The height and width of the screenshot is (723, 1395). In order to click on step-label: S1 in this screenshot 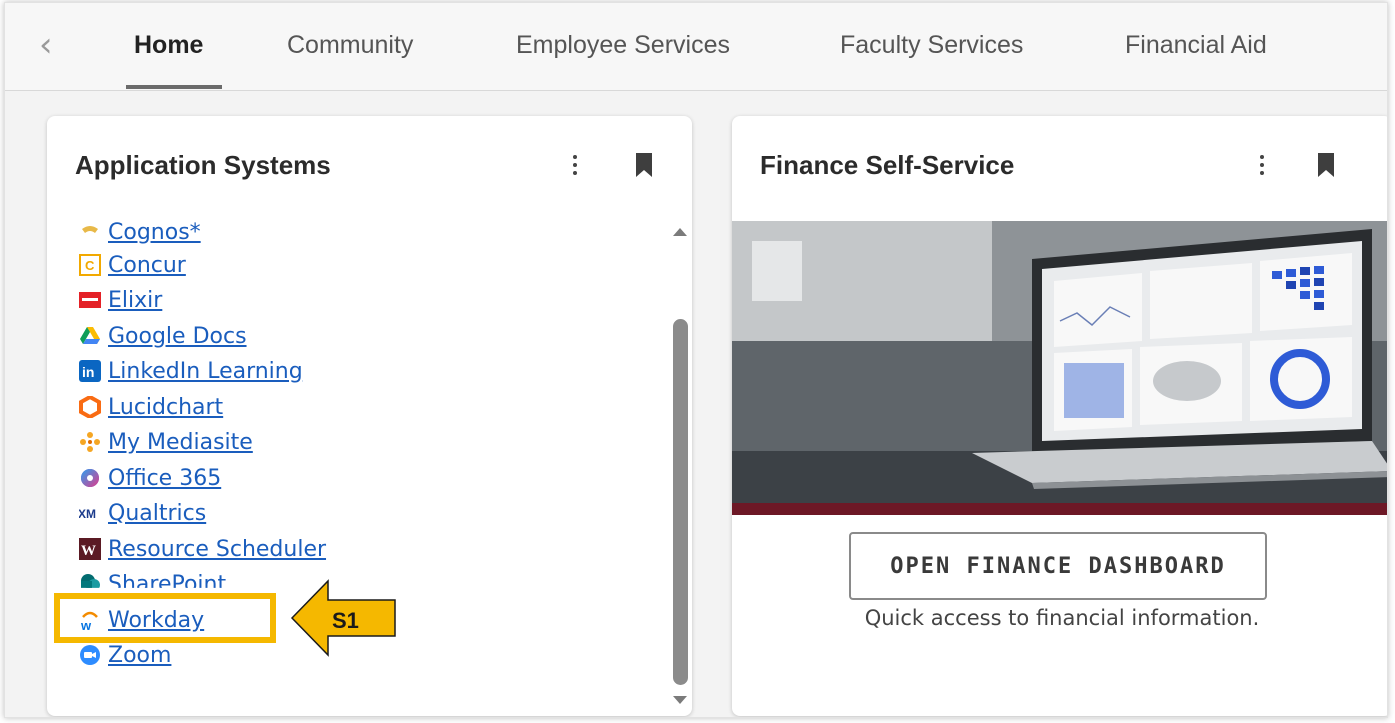, I will do `click(345, 620)`.